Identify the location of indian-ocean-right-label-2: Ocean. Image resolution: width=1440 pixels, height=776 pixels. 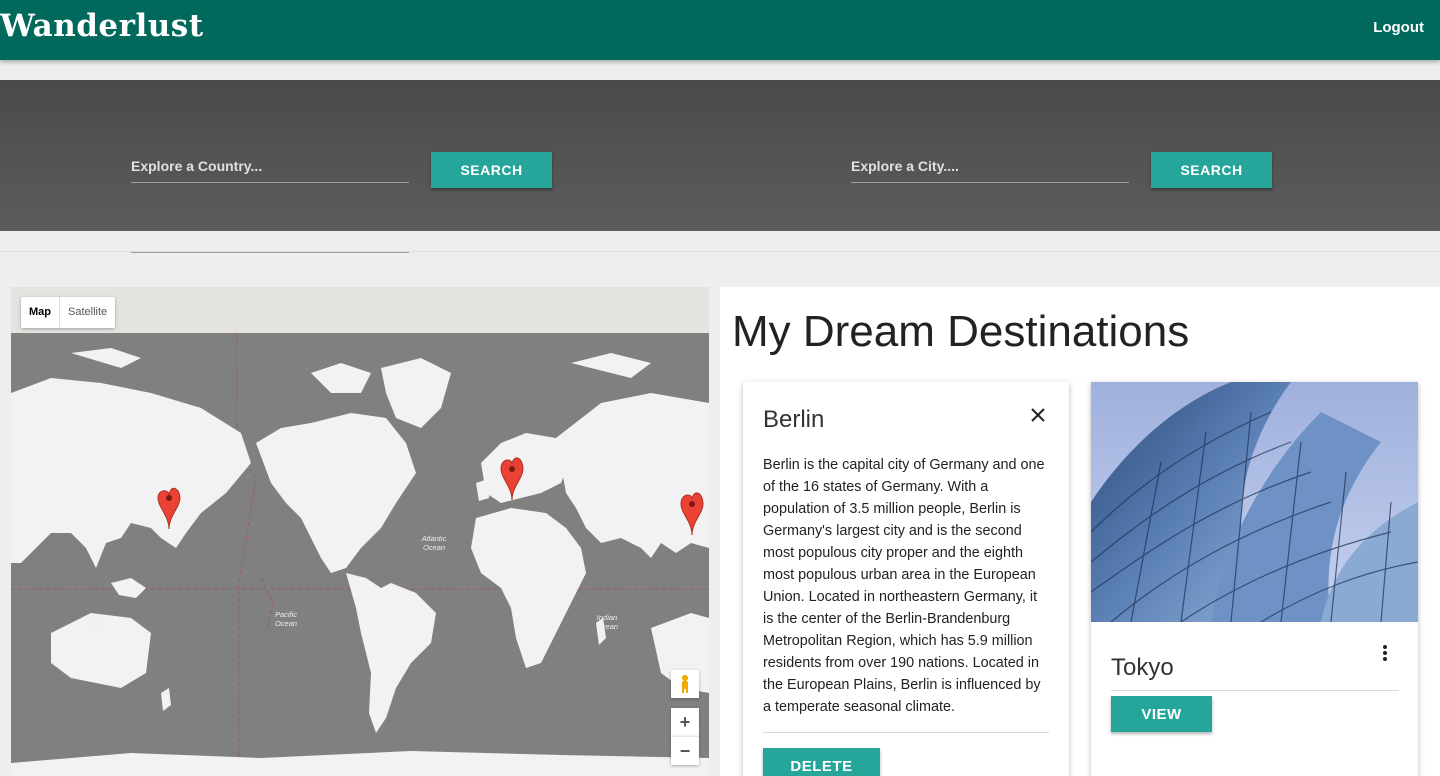
(607, 626).